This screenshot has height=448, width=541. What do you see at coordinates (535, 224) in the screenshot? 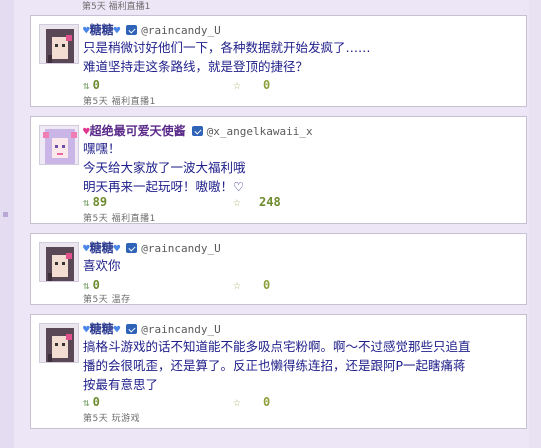
I see `scrollbar-track` at bounding box center [535, 224].